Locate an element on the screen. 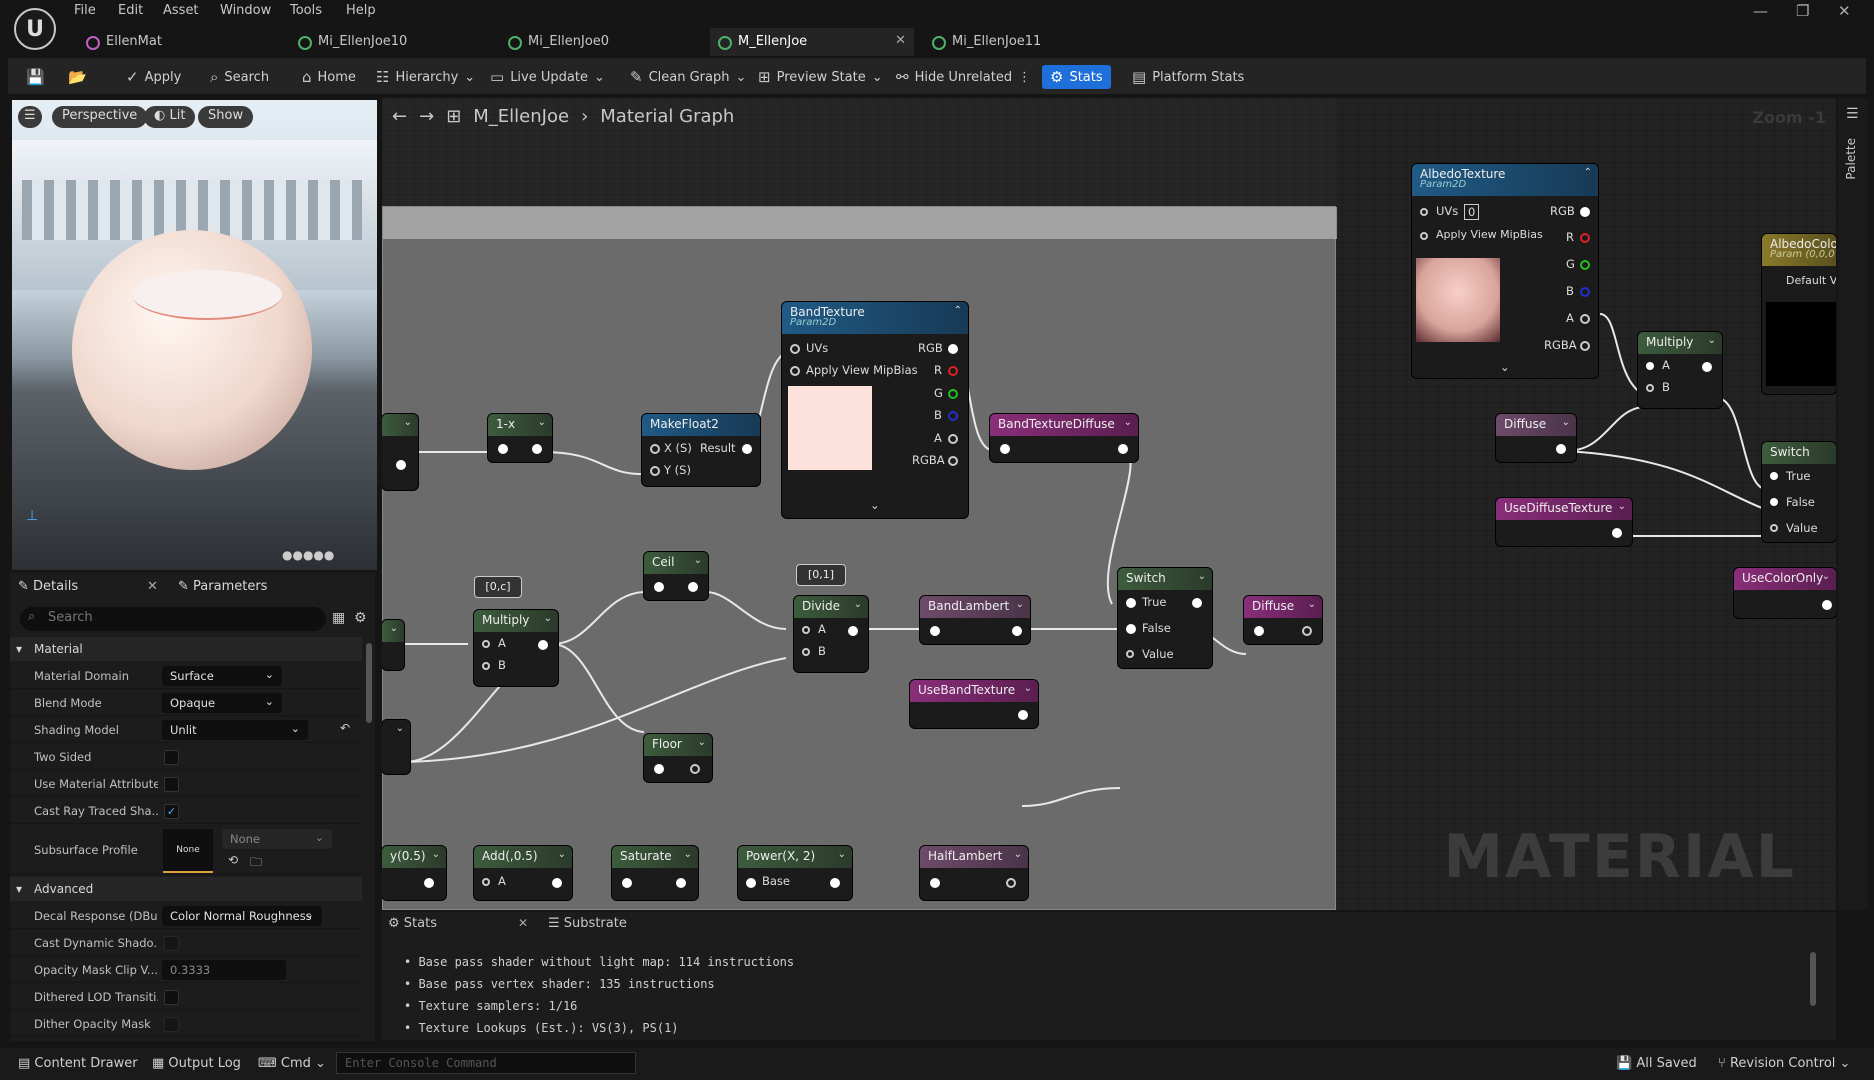 The height and width of the screenshot is (1080, 1874). menu-help: Help is located at coordinates (361, 10).